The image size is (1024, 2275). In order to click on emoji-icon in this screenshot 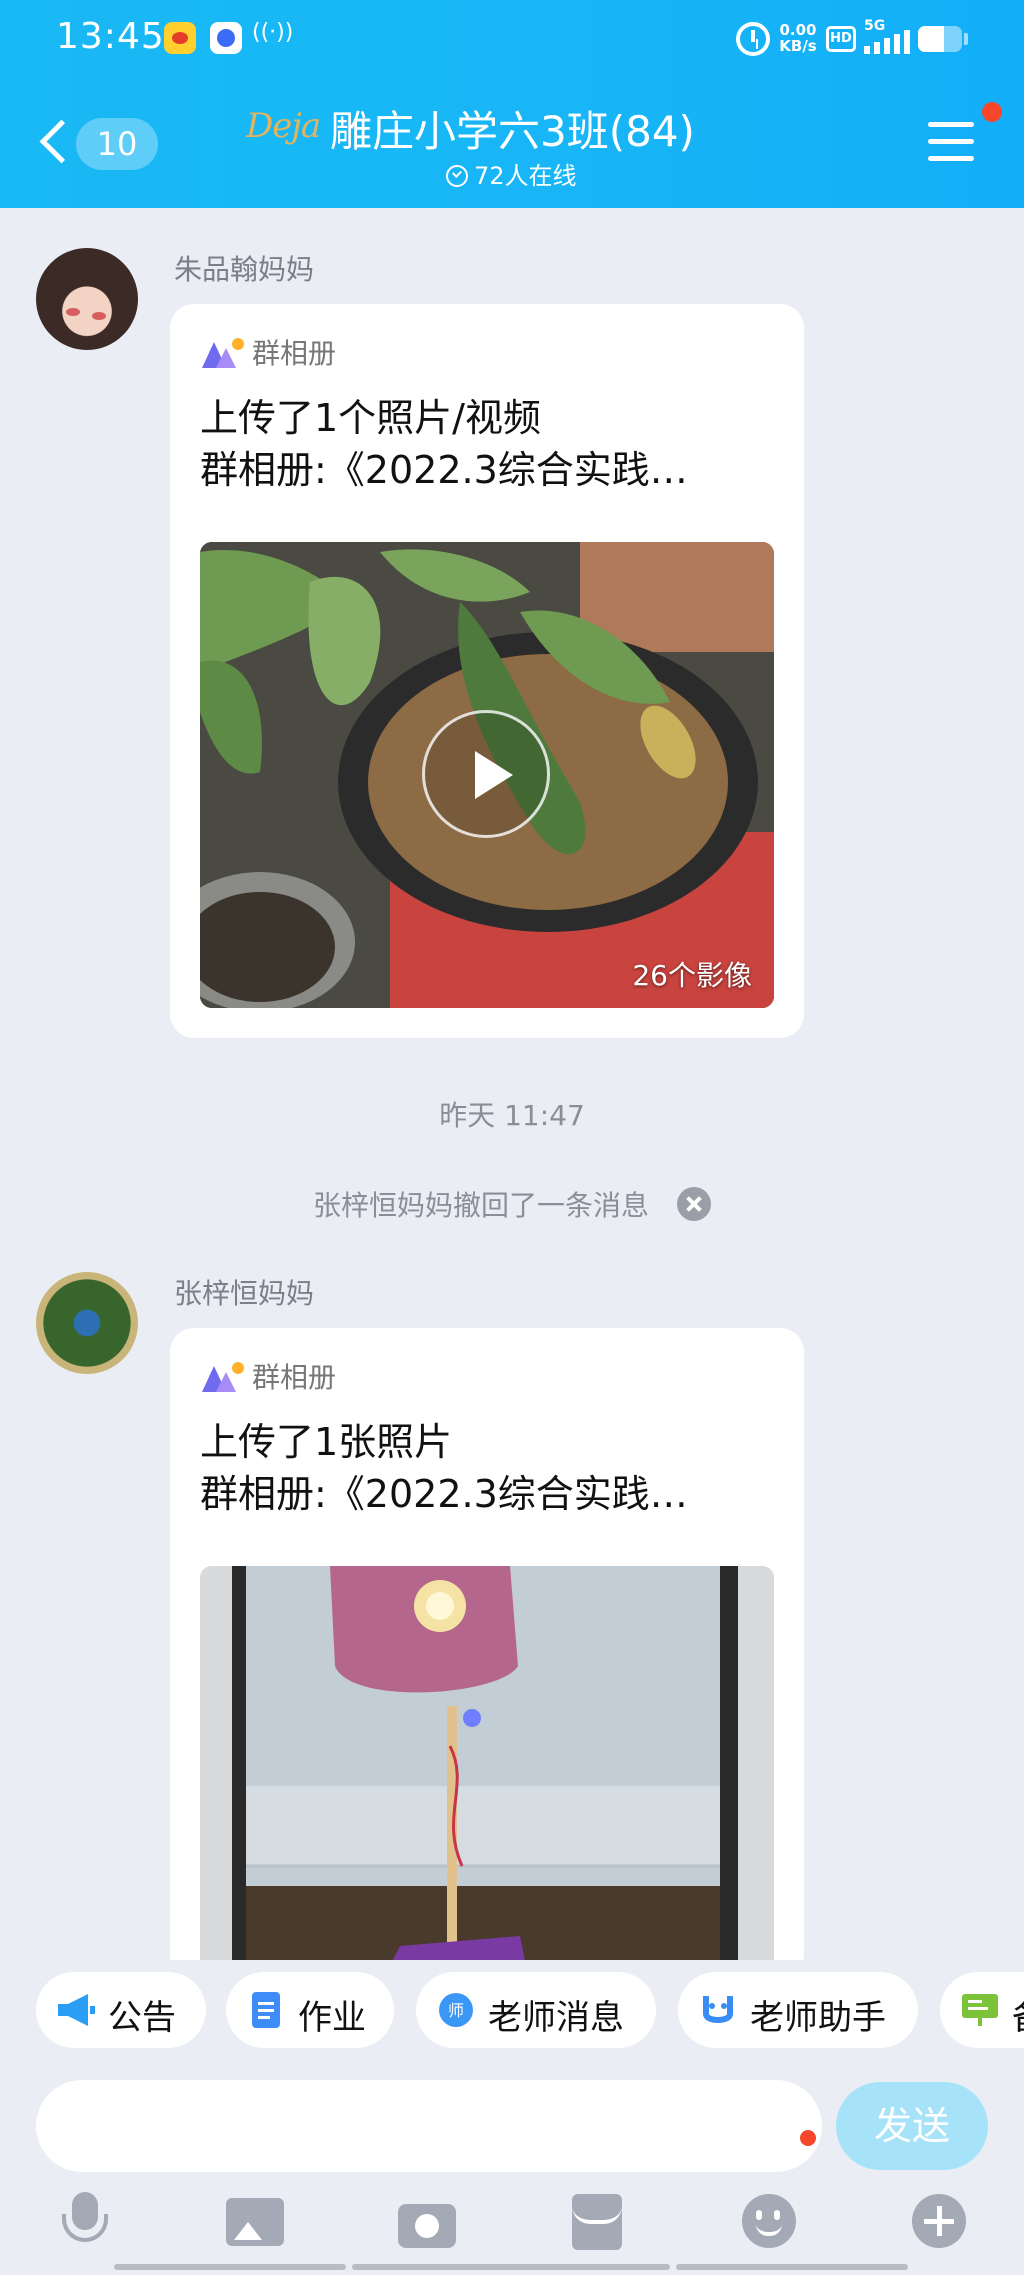, I will do `click(770, 2222)`.